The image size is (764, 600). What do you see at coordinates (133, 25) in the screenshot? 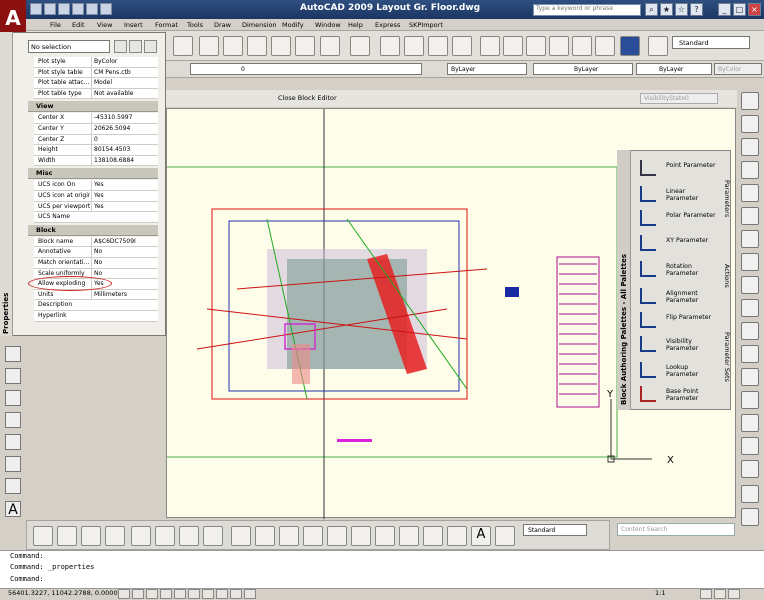
I see `menu-insert: Insert` at bounding box center [133, 25].